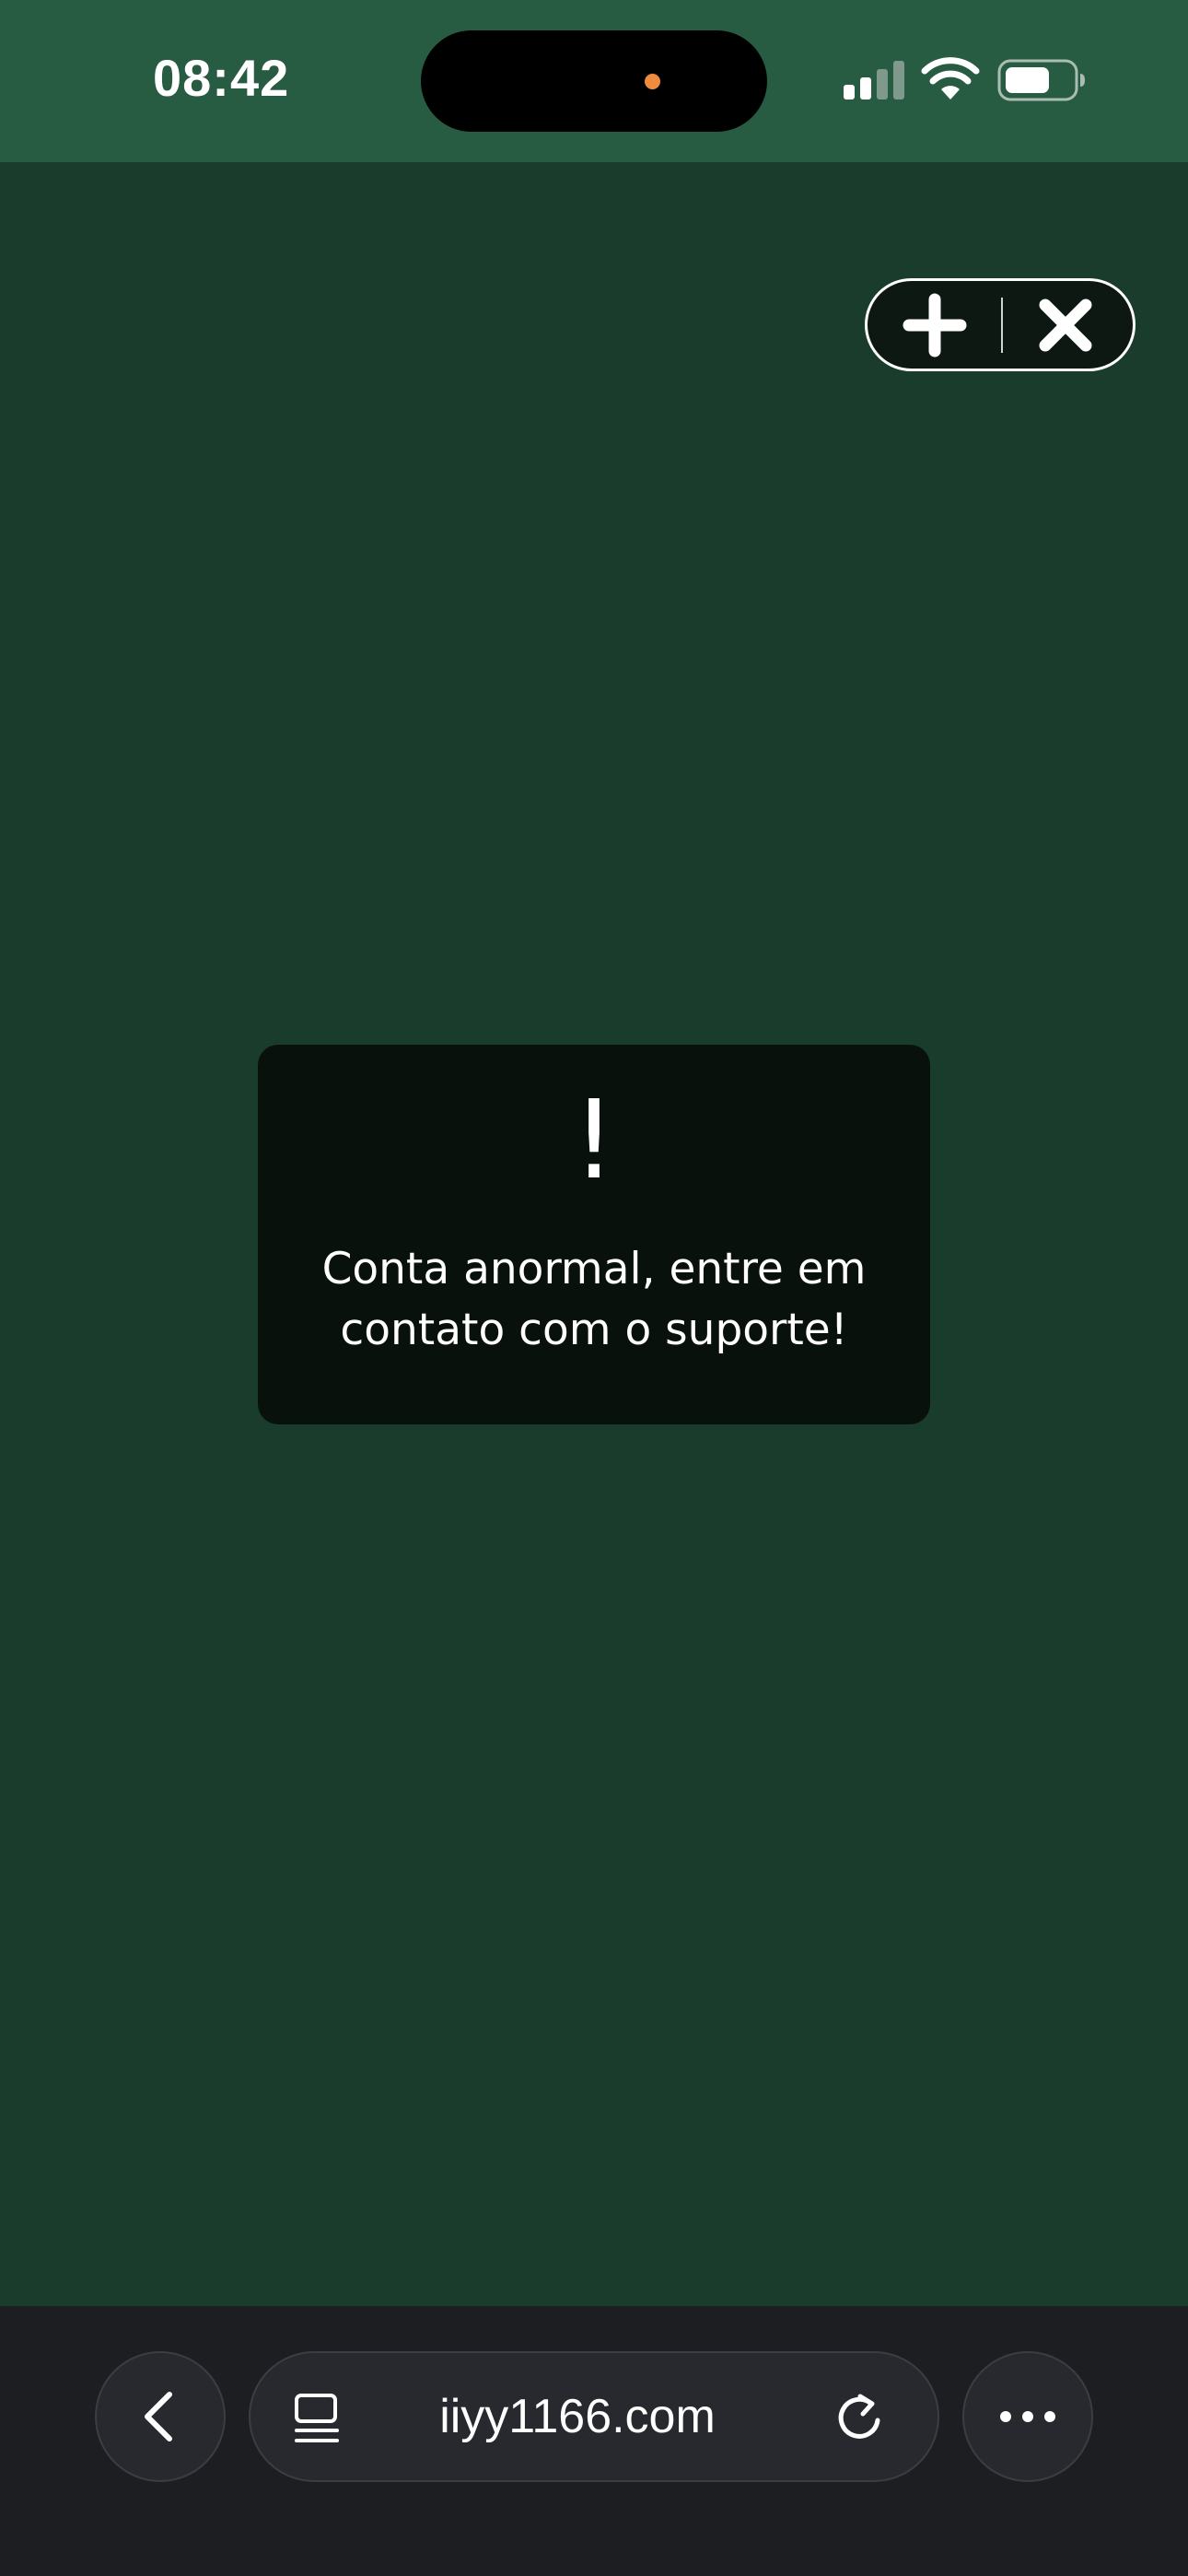 Image resolution: width=1188 pixels, height=2576 pixels. What do you see at coordinates (594, 1139) in the screenshot?
I see `exclamation-icon: !` at bounding box center [594, 1139].